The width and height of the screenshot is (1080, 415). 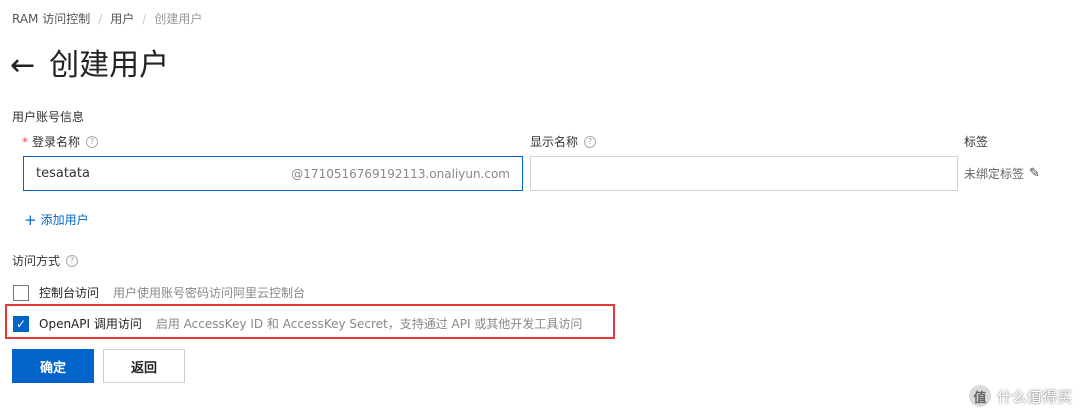 What do you see at coordinates (1034, 173) in the screenshot?
I see `edit-pencil-icon: ✎` at bounding box center [1034, 173].